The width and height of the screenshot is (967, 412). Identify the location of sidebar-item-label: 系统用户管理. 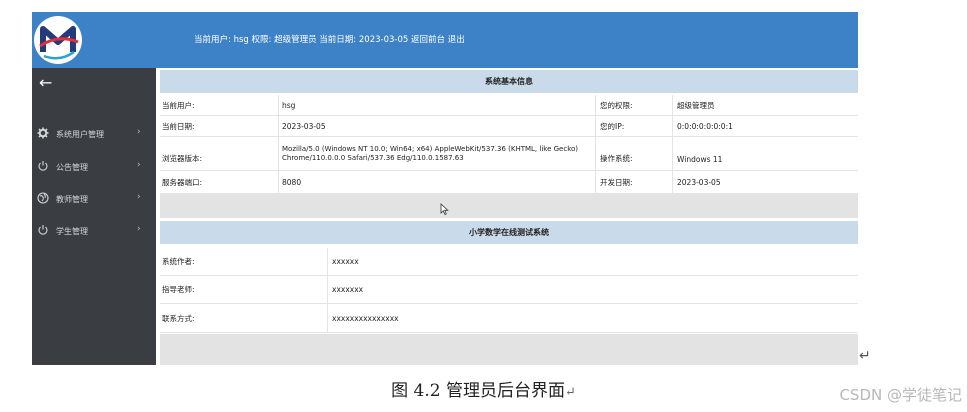
(80, 134).